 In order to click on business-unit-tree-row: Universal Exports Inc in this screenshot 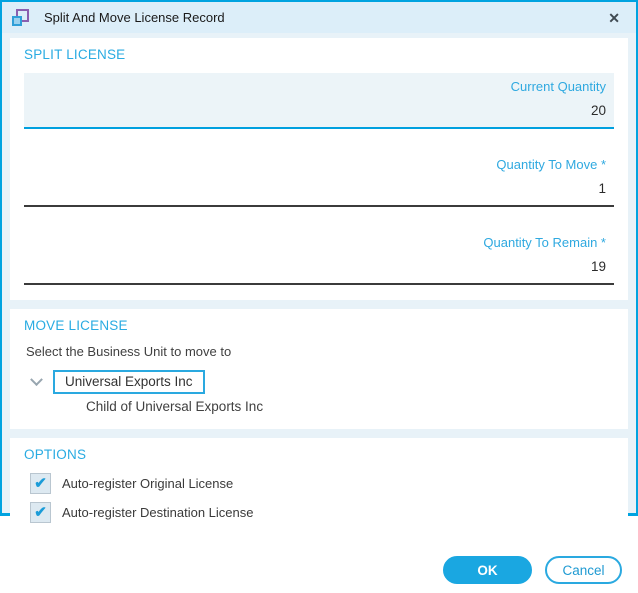, I will do `click(322, 382)`.